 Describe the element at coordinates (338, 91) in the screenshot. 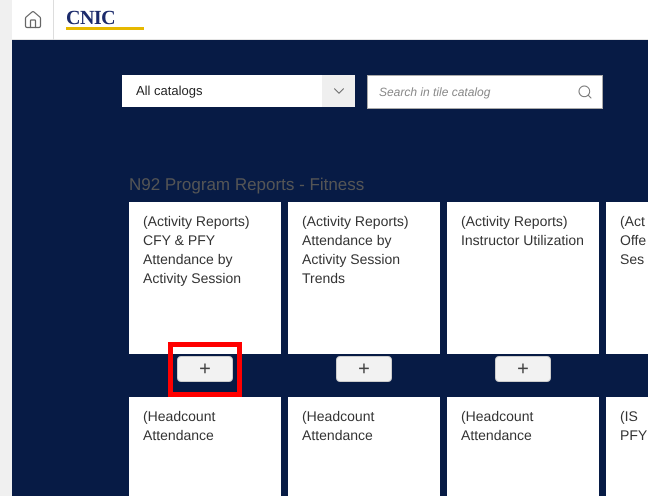

I see `chevron-down-icon` at that location.